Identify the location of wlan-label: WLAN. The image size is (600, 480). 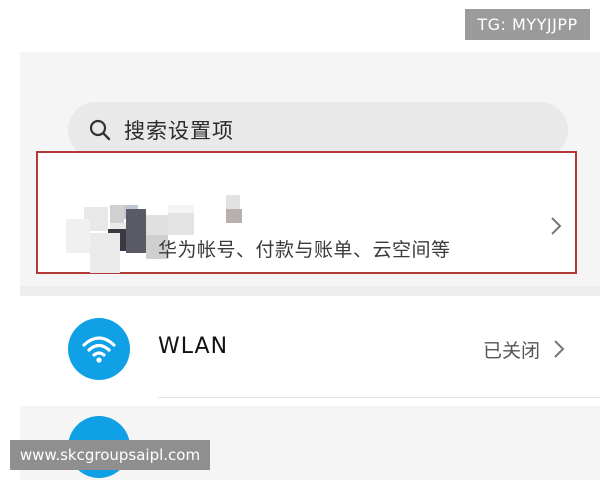
(193, 346).